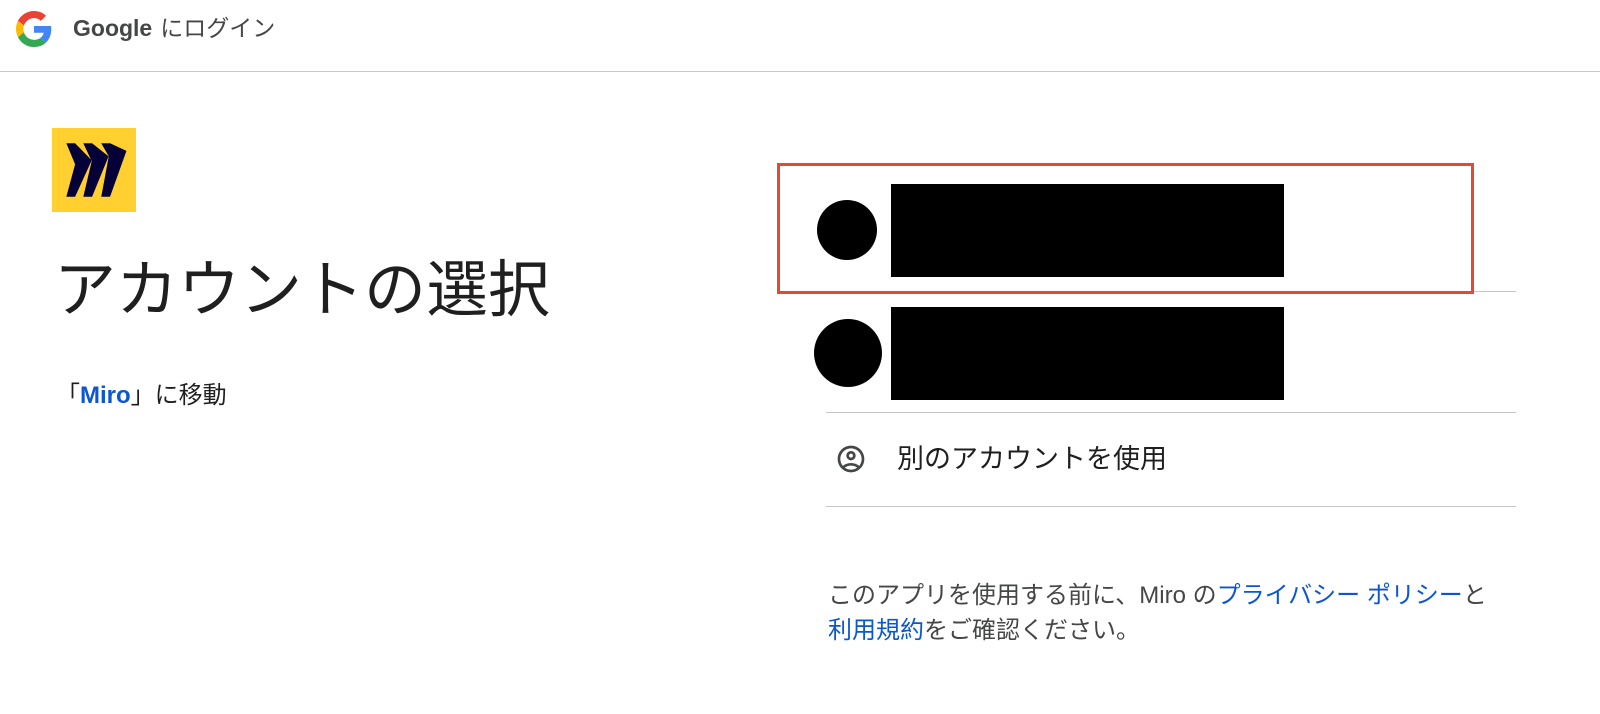 The width and height of the screenshot is (1600, 714). I want to click on consent-line-1: このアプリを使用する前に、Miro のプライバシー ポリシーと, so click(1157, 595).